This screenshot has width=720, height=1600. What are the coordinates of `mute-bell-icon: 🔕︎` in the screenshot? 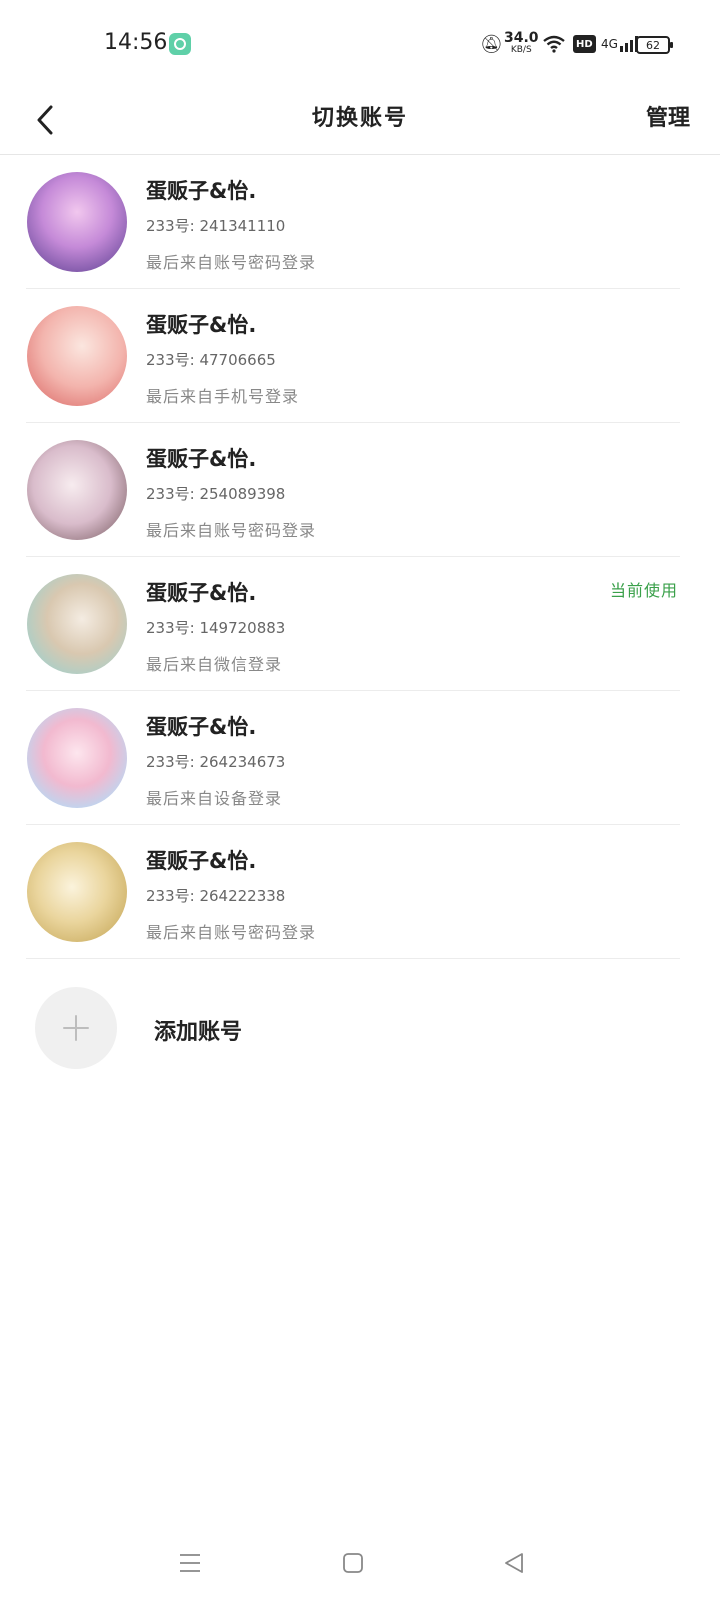 It's located at (491, 44).